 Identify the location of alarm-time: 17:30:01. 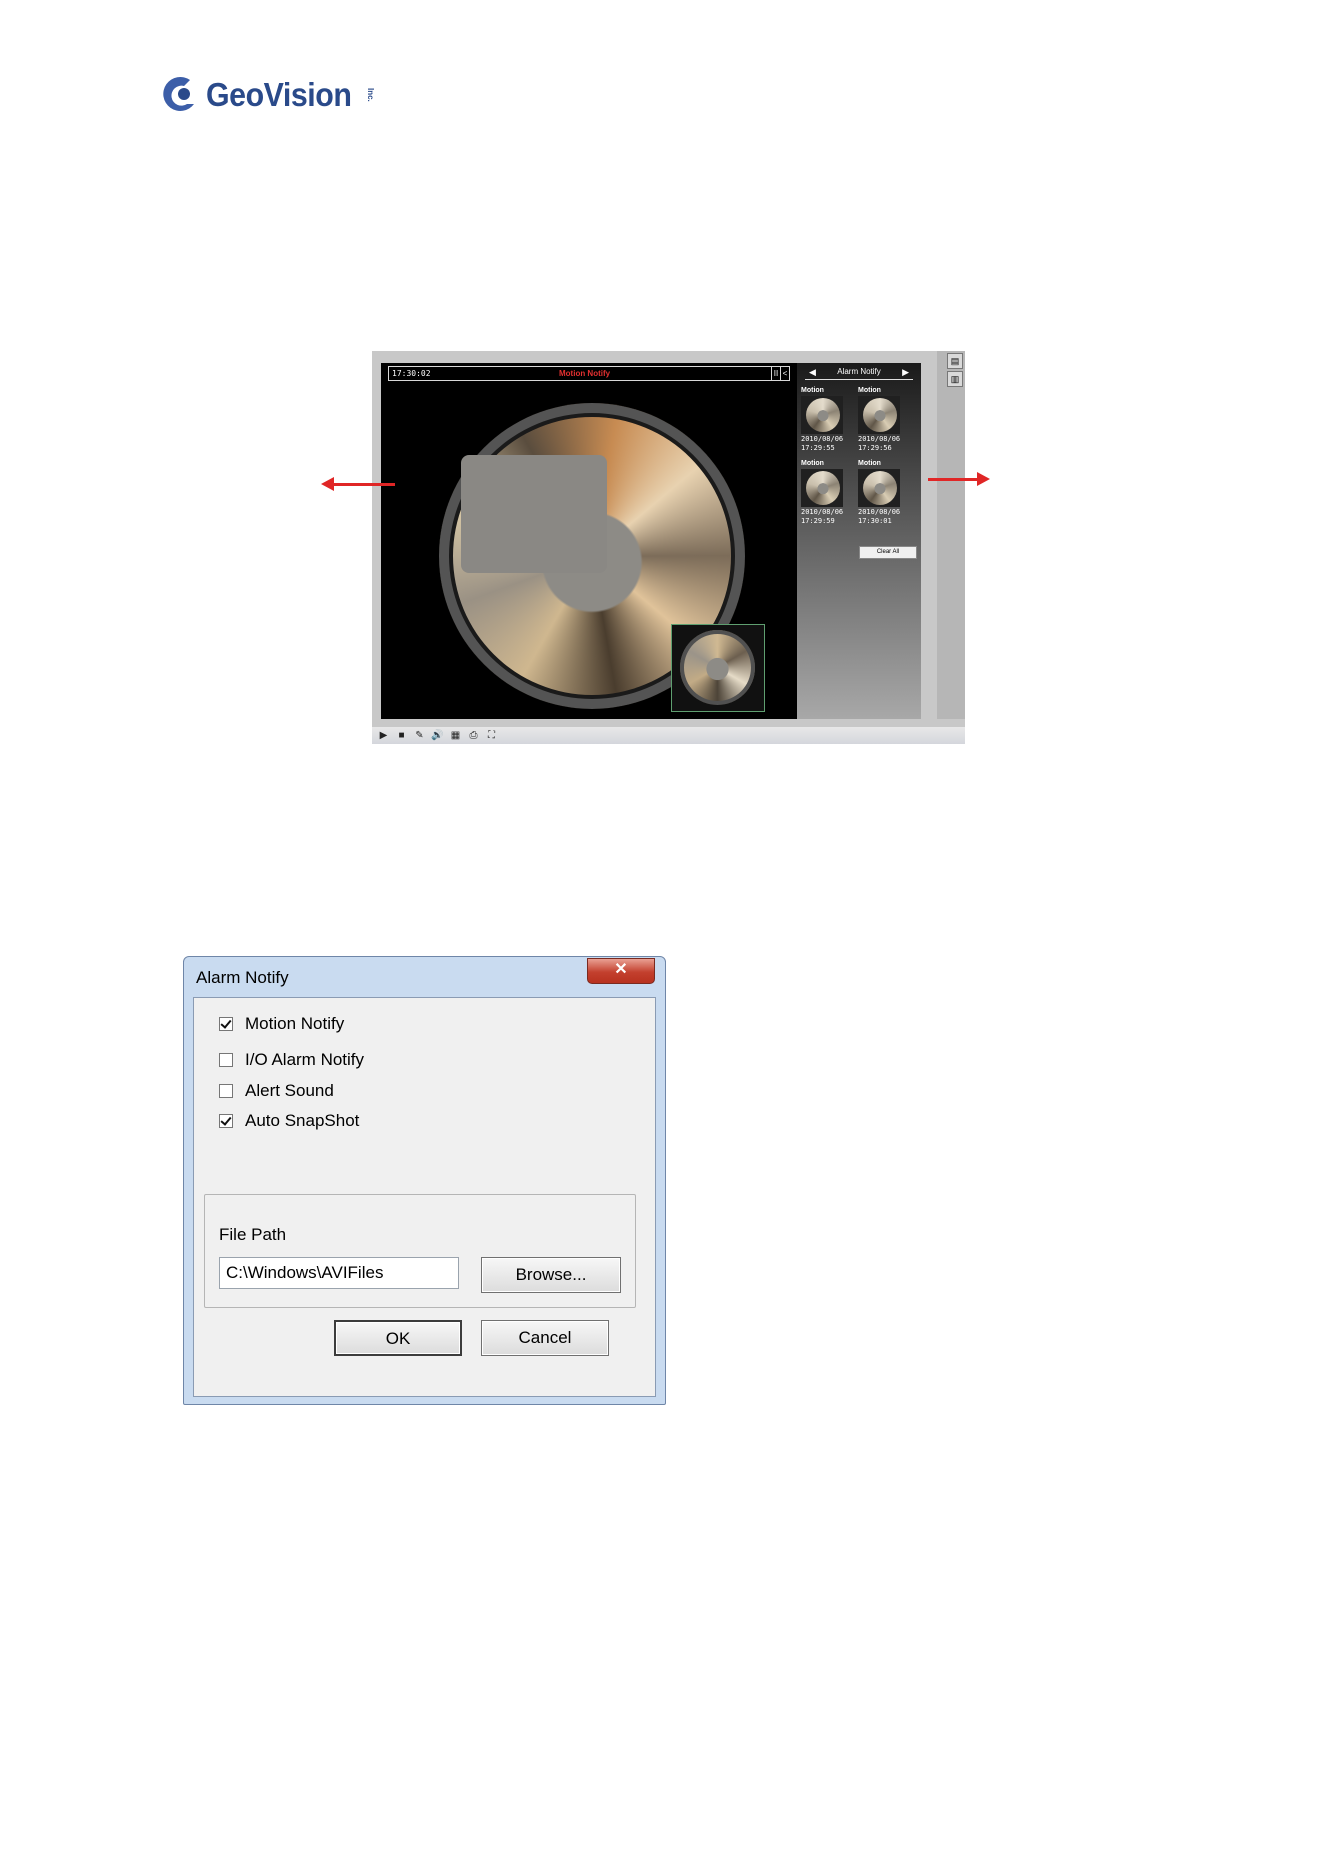
(875, 521).